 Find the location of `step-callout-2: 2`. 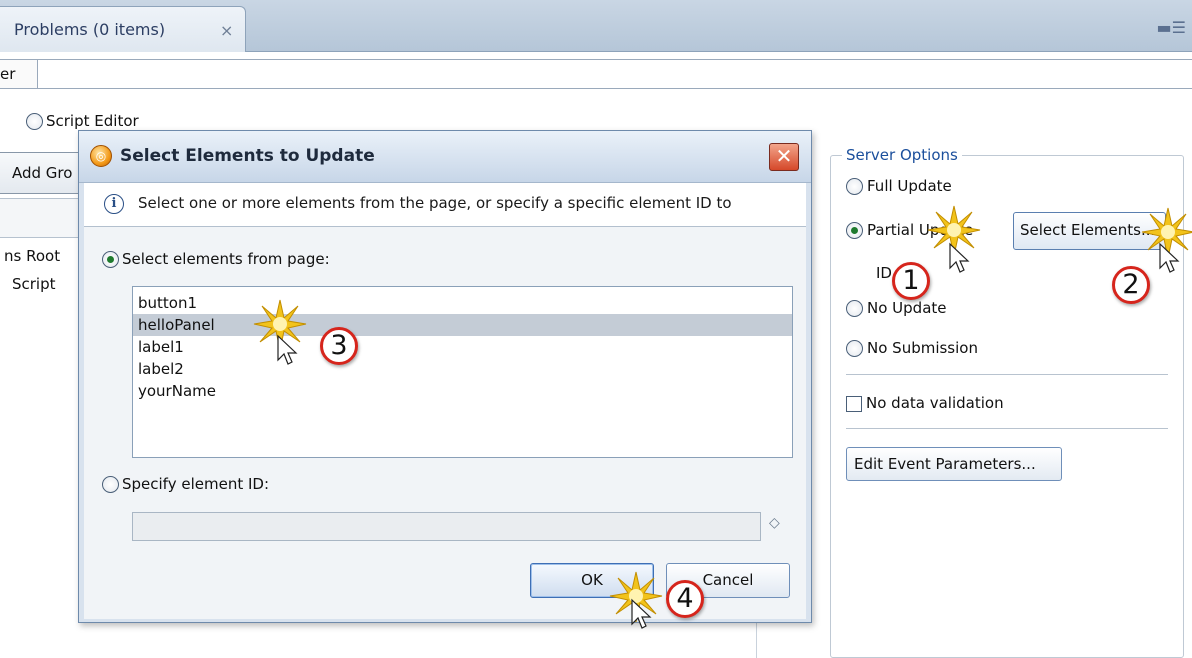

step-callout-2: 2 is located at coordinates (1131, 285).